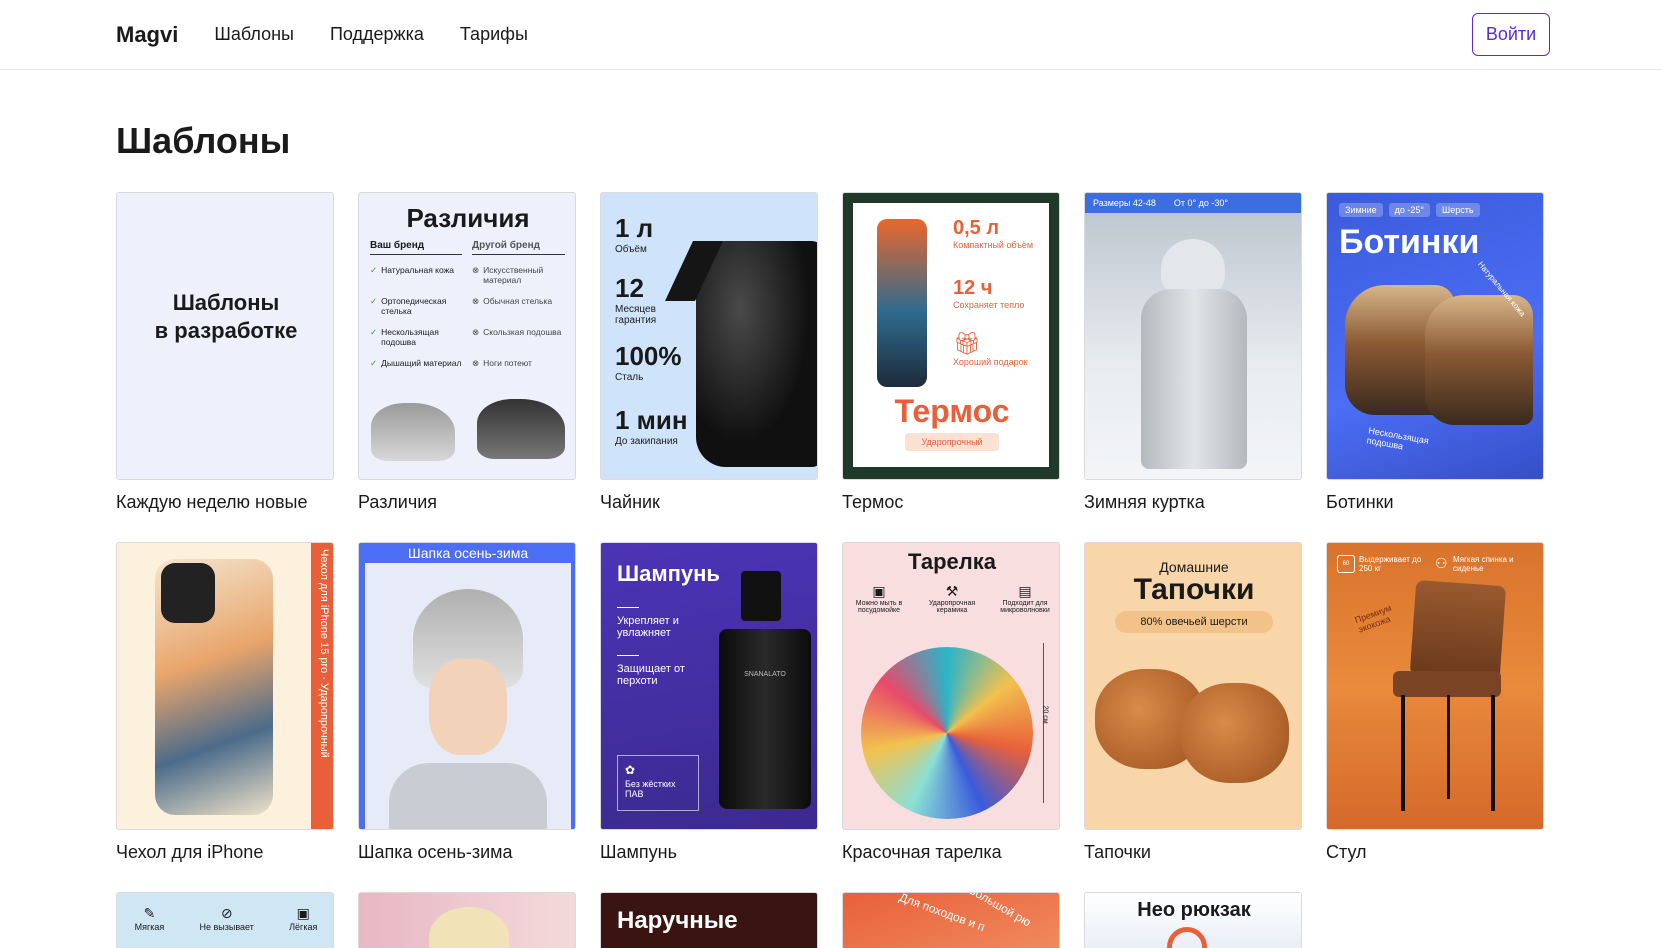 This screenshot has height=948, width=1662. I want to click on backpack-image, so click(1187, 937).